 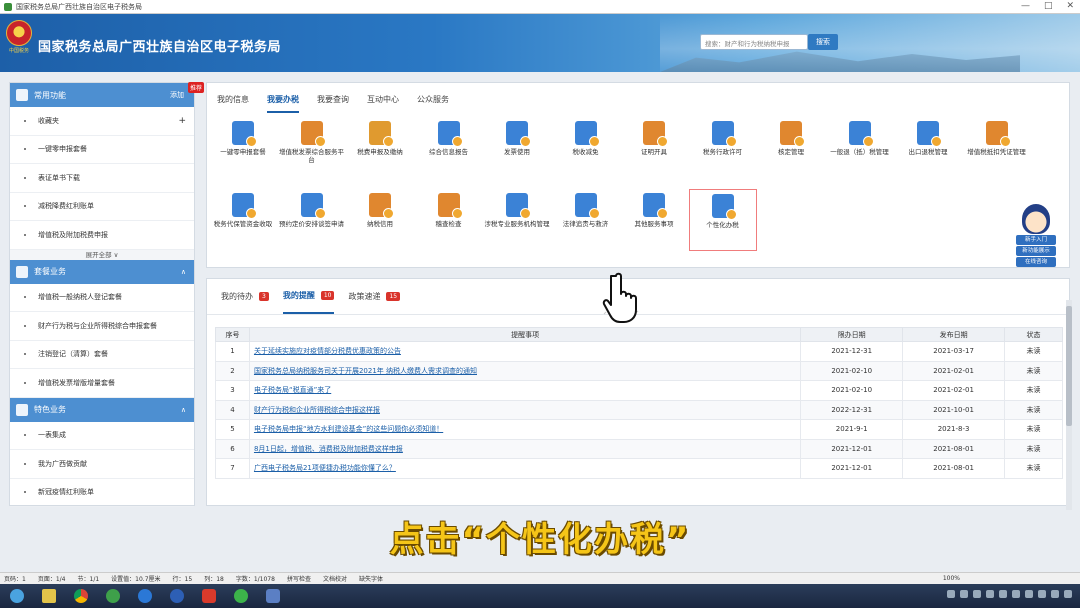 What do you see at coordinates (195, 87) in the screenshot?
I see `recommend-badge: 推荐` at bounding box center [195, 87].